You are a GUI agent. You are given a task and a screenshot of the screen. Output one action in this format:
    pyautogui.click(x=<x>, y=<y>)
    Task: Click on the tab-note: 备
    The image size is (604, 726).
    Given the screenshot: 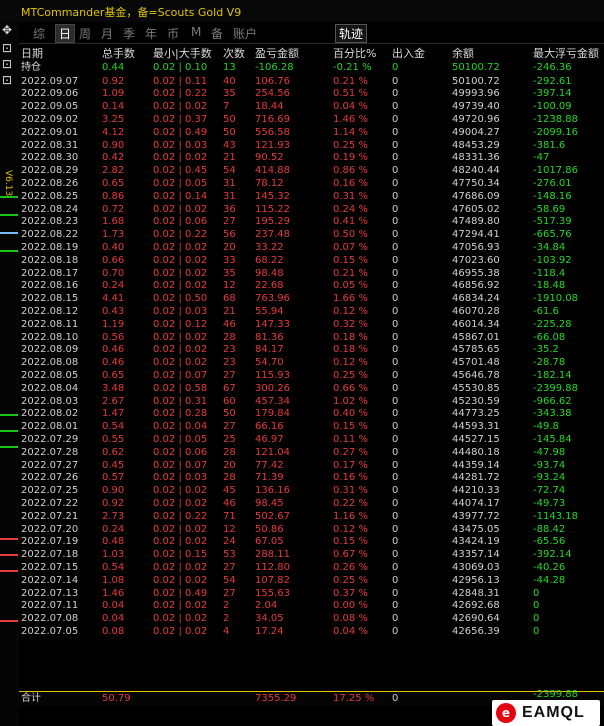 What is the action you would take?
    pyautogui.click(x=217, y=33)
    